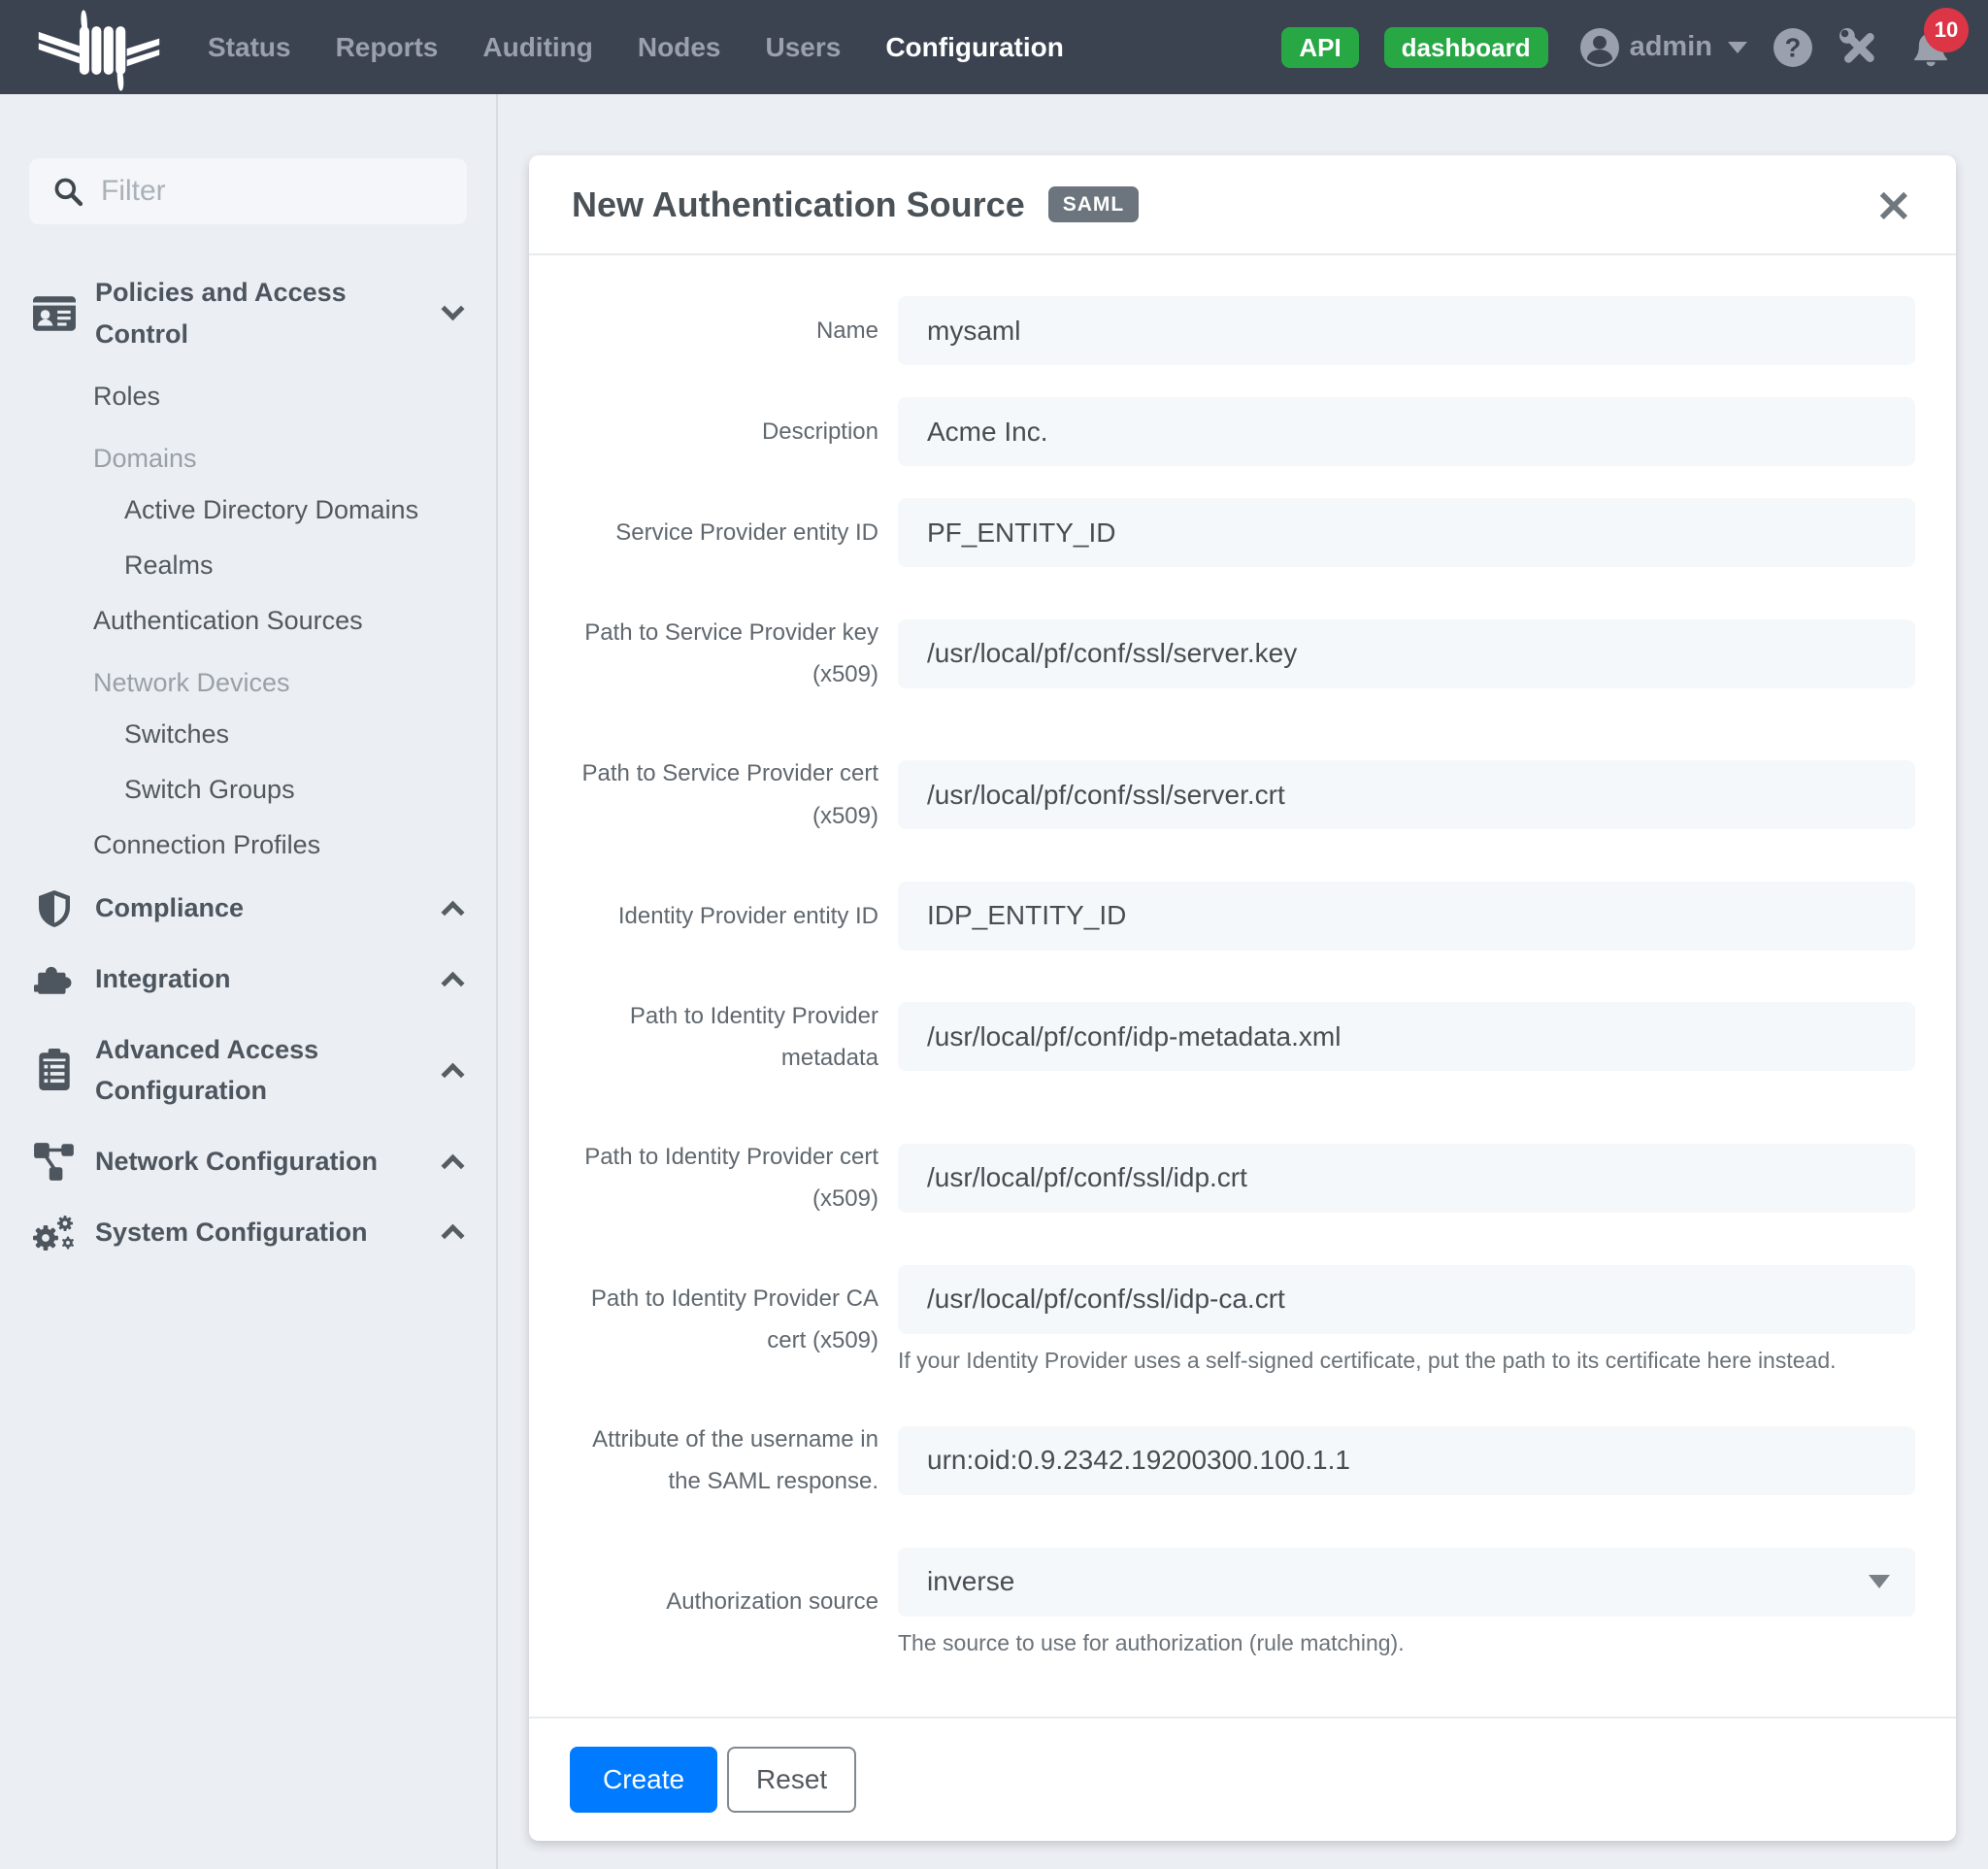 Image resolution: width=1988 pixels, height=1869 pixels. What do you see at coordinates (1407, 1582) in the screenshot?
I see `authorization-source-select: inverse` at bounding box center [1407, 1582].